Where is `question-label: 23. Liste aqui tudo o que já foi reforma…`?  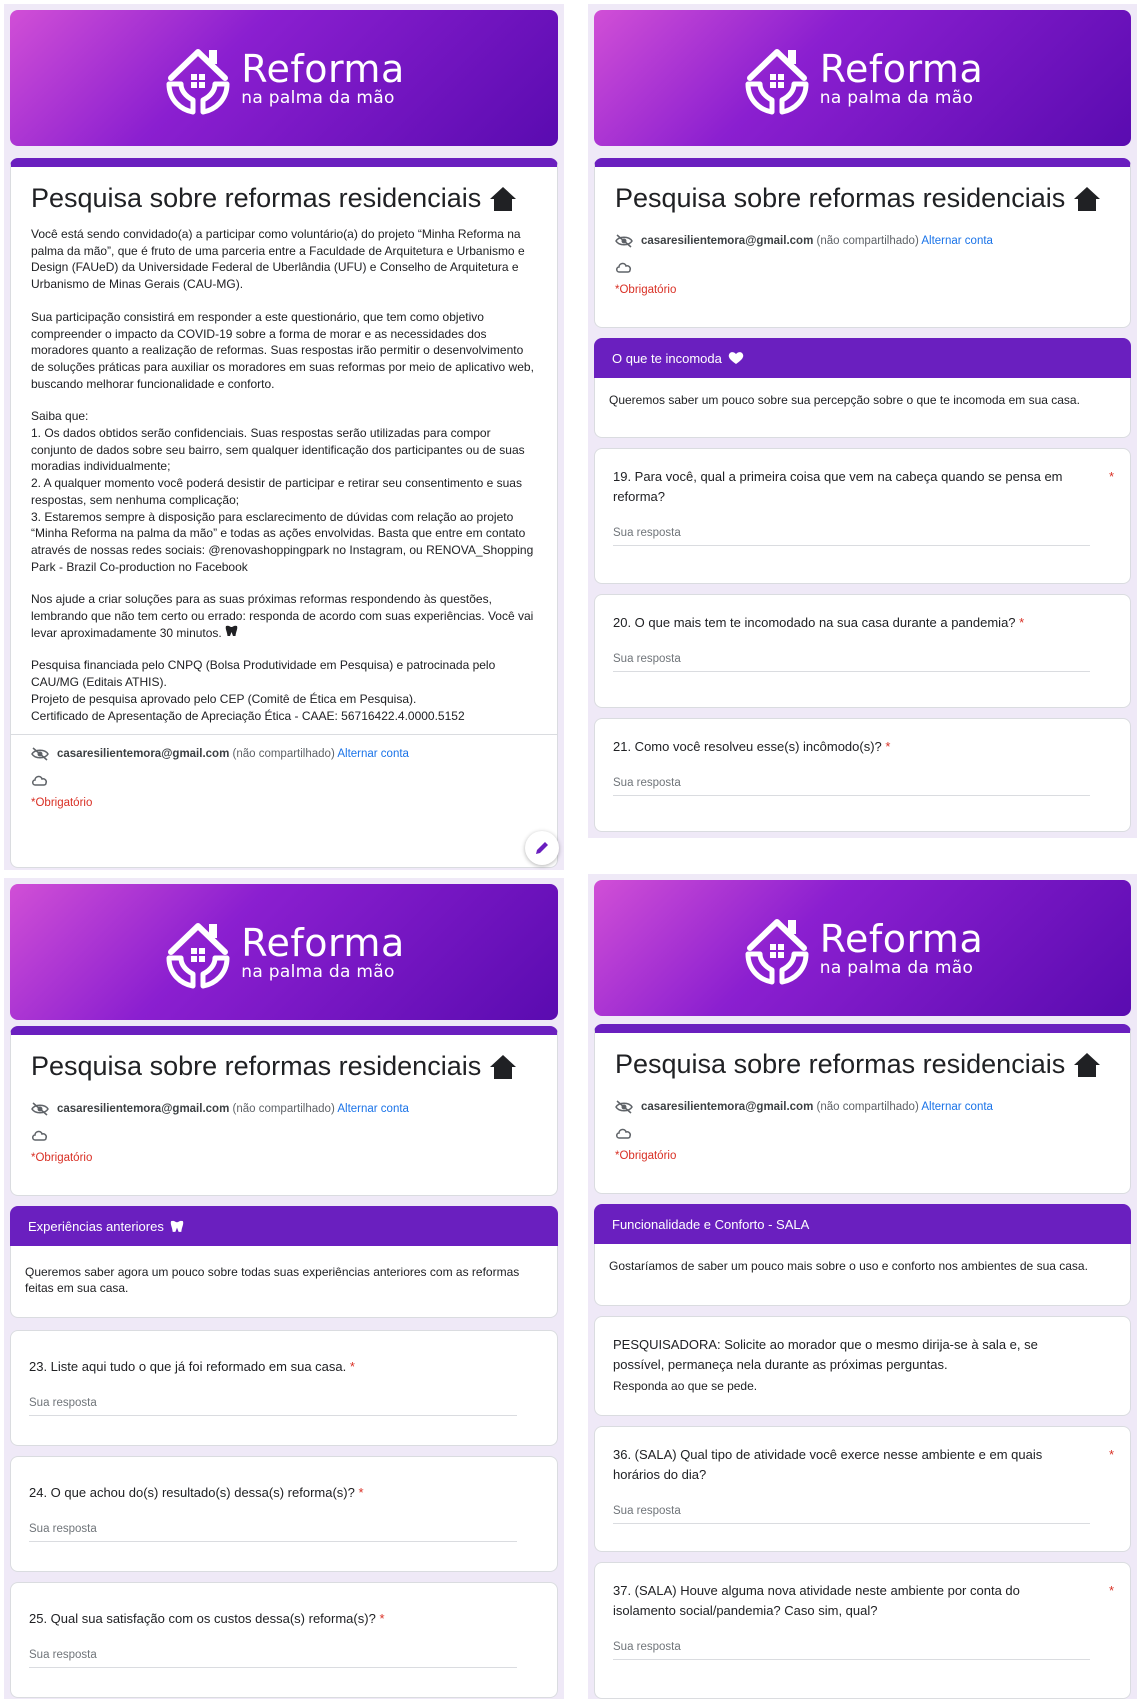
question-label: 23. Liste aqui tudo o que já foi reforma… is located at coordinates (192, 1366).